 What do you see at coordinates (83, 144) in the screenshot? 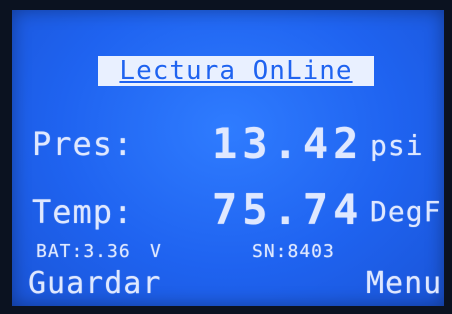
I see `pressure-label: Pres:` at bounding box center [83, 144].